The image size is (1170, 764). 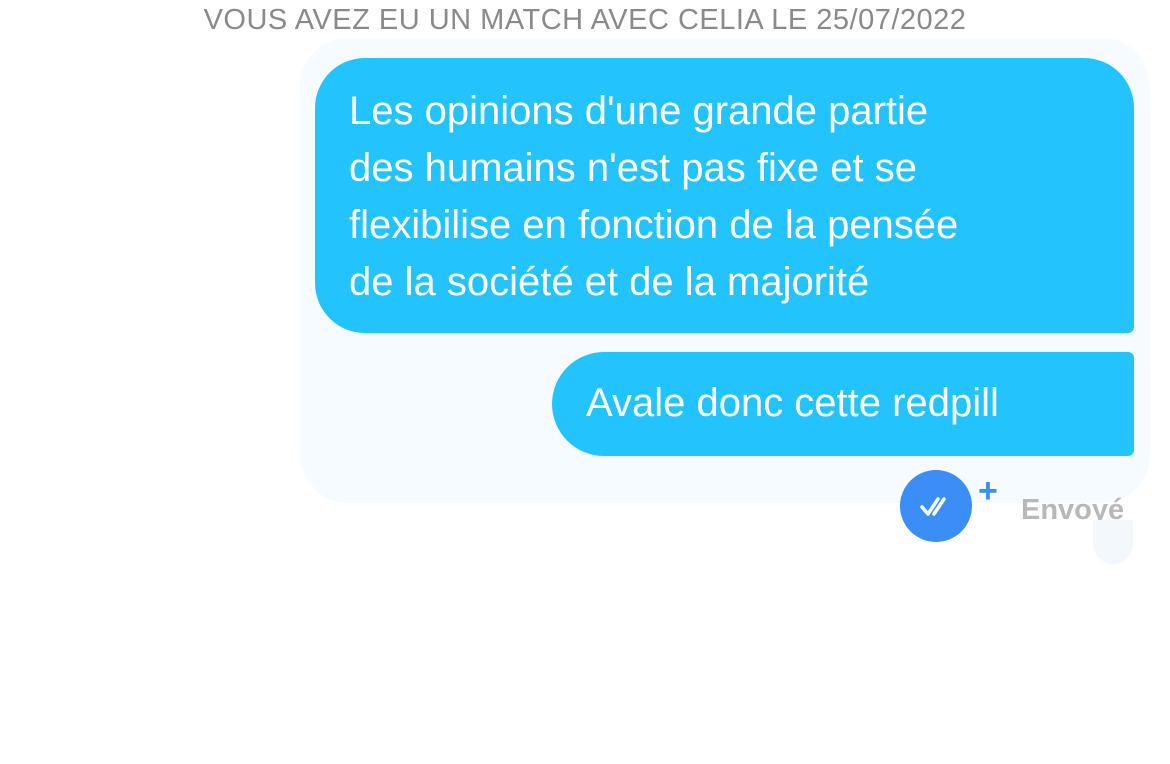 I want to click on message-text-line: Les opinions d'une grande partie, so click(x=639, y=111).